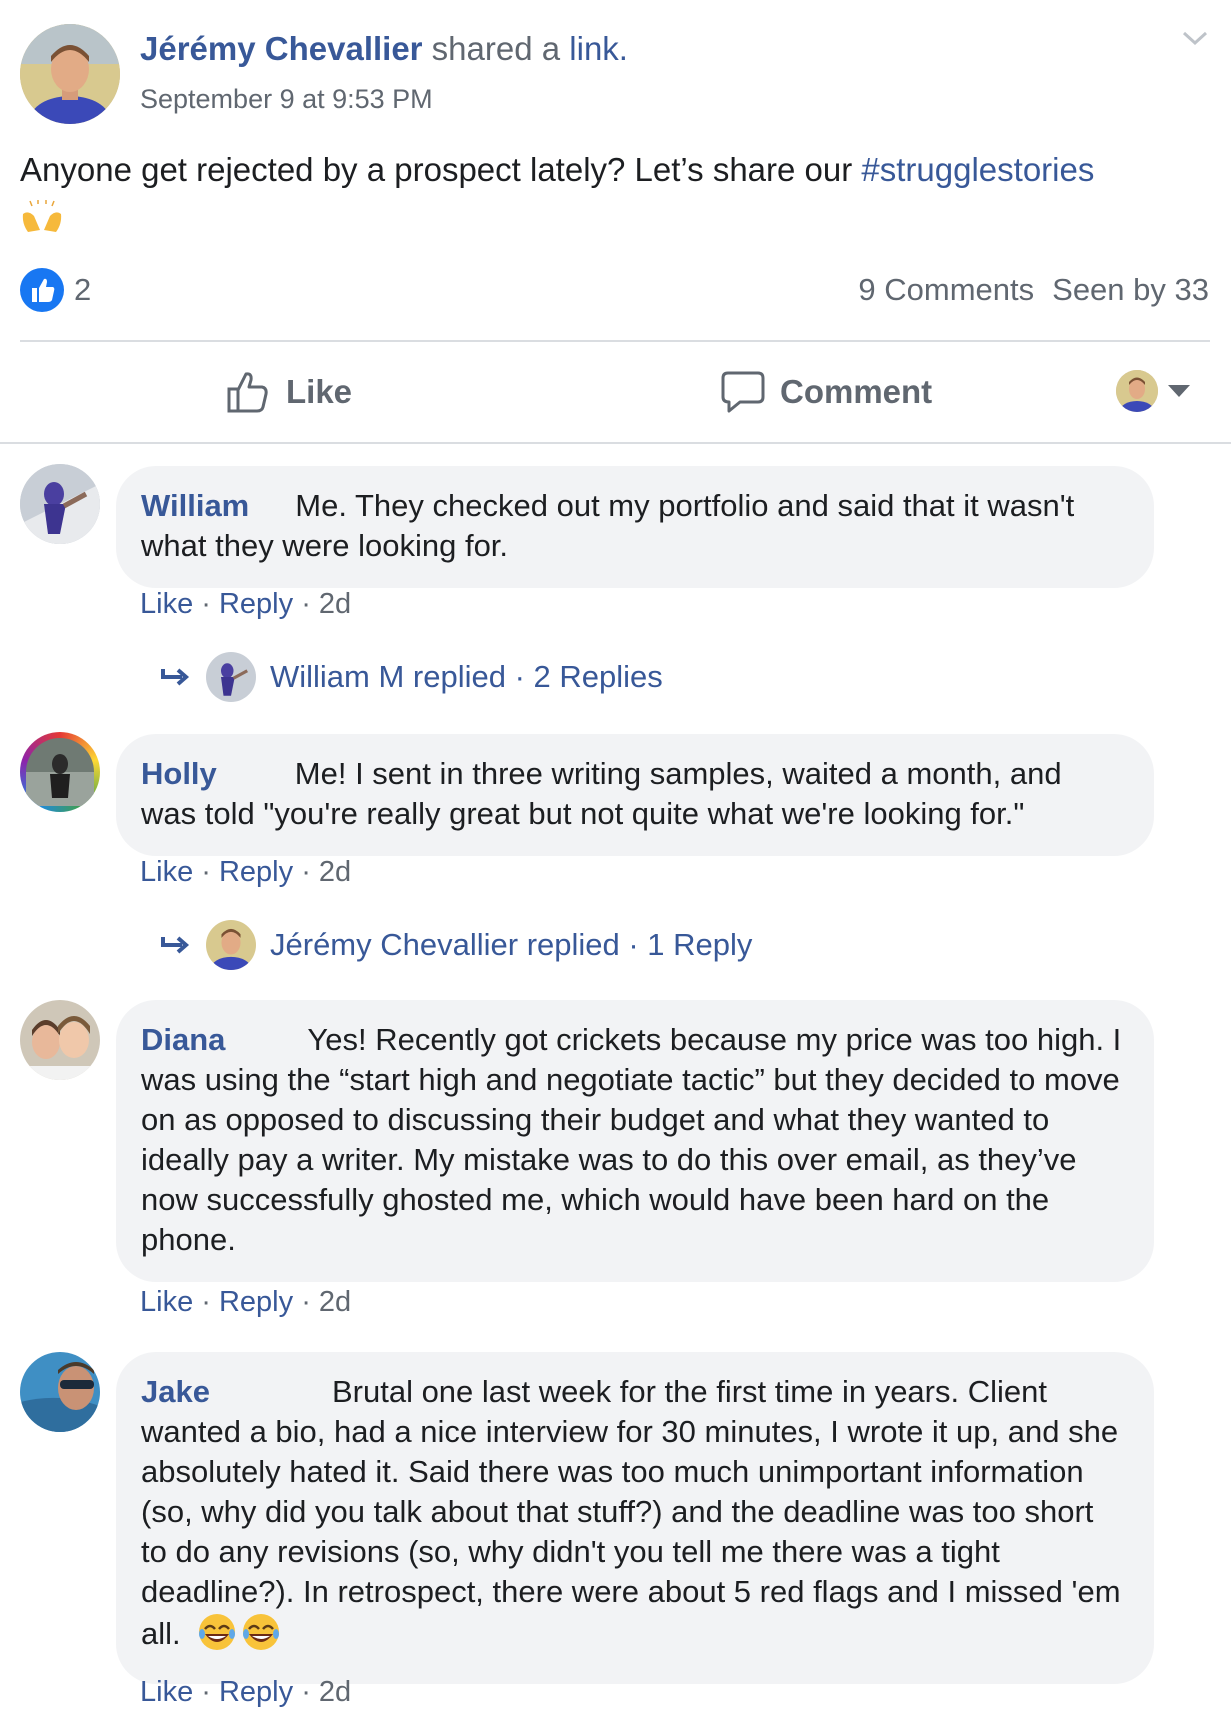  I want to click on view-replies-link: Jérémy Chevallier replied · 1 Reply, so click(456, 945).